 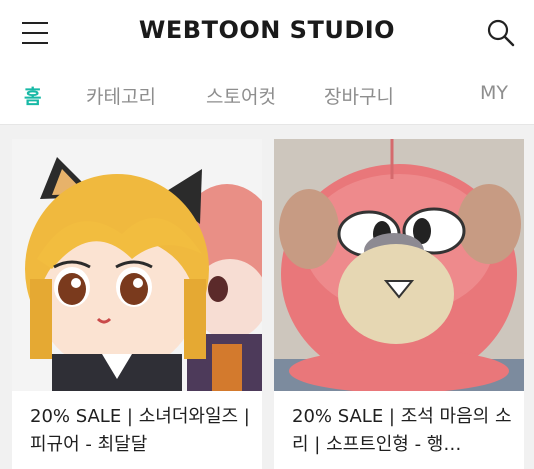 What do you see at coordinates (140, 431) in the screenshot?
I see `product-title: 20% SALE | 소녀더와일즈 | 피규어 - 최달달` at bounding box center [140, 431].